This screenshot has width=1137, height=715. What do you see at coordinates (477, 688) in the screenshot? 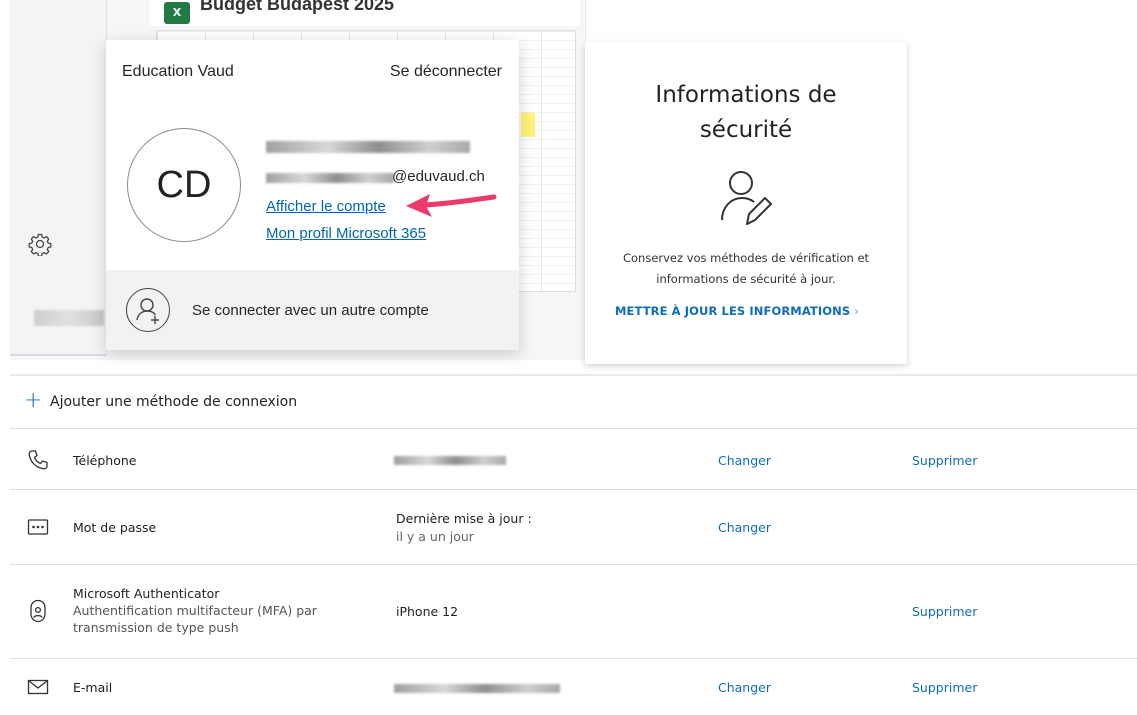
I see `blurred-email-address` at bounding box center [477, 688].